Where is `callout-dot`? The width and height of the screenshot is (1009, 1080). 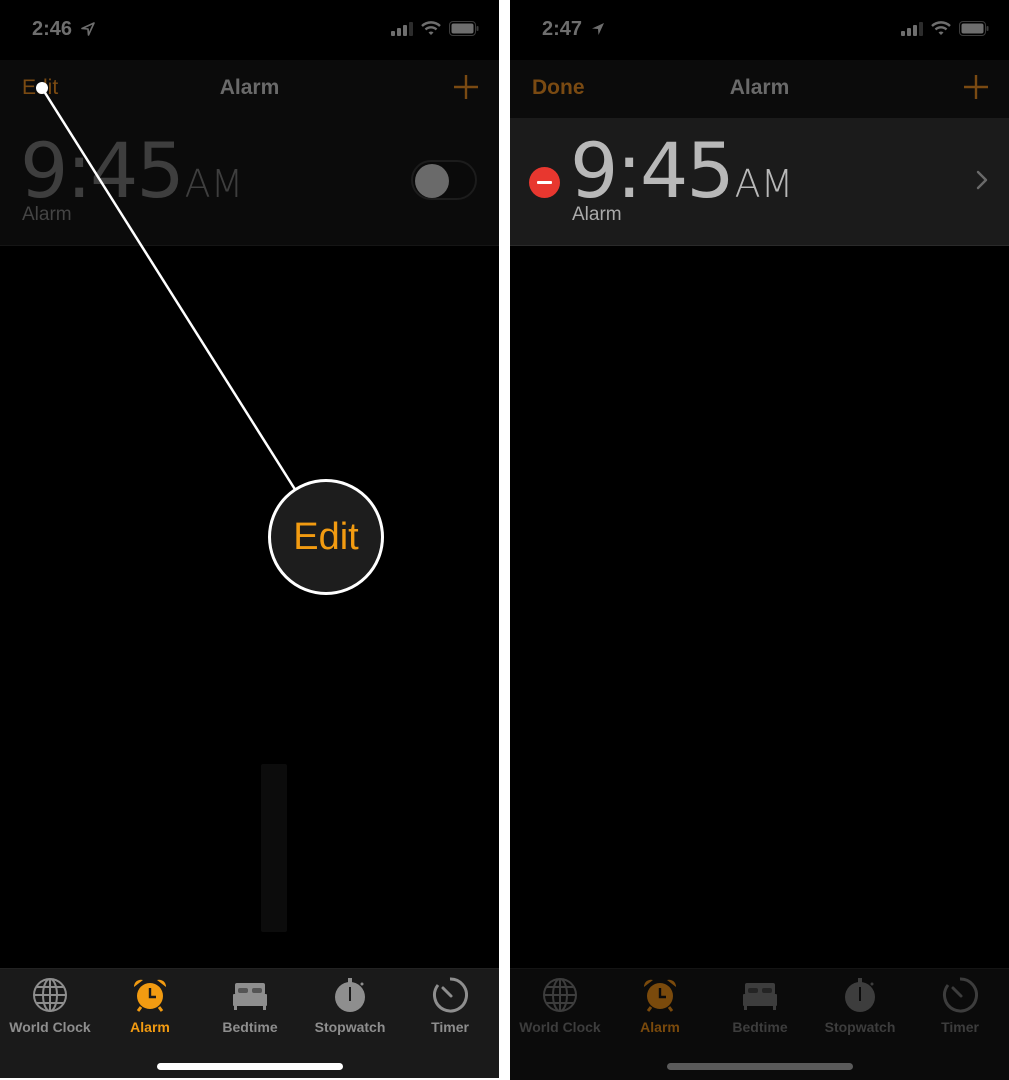
callout-dot is located at coordinates (42, 88).